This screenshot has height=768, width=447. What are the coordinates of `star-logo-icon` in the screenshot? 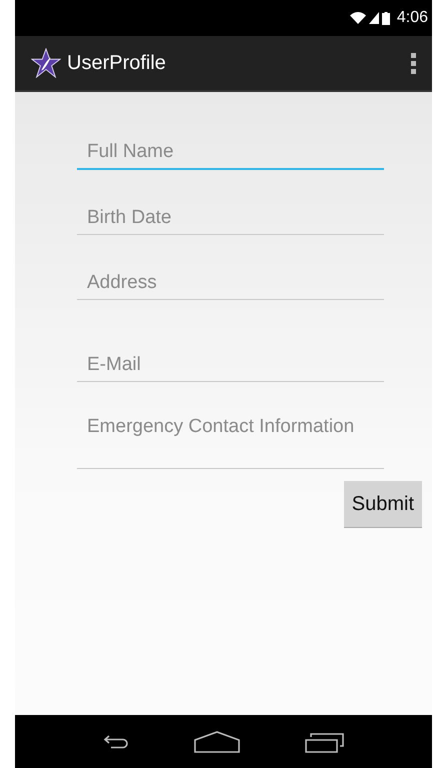 It's located at (46, 63).